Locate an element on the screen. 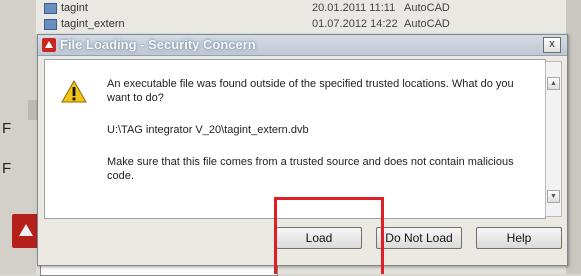 This screenshot has width=581, height=276. file-name: tagint is located at coordinates (74, 8).